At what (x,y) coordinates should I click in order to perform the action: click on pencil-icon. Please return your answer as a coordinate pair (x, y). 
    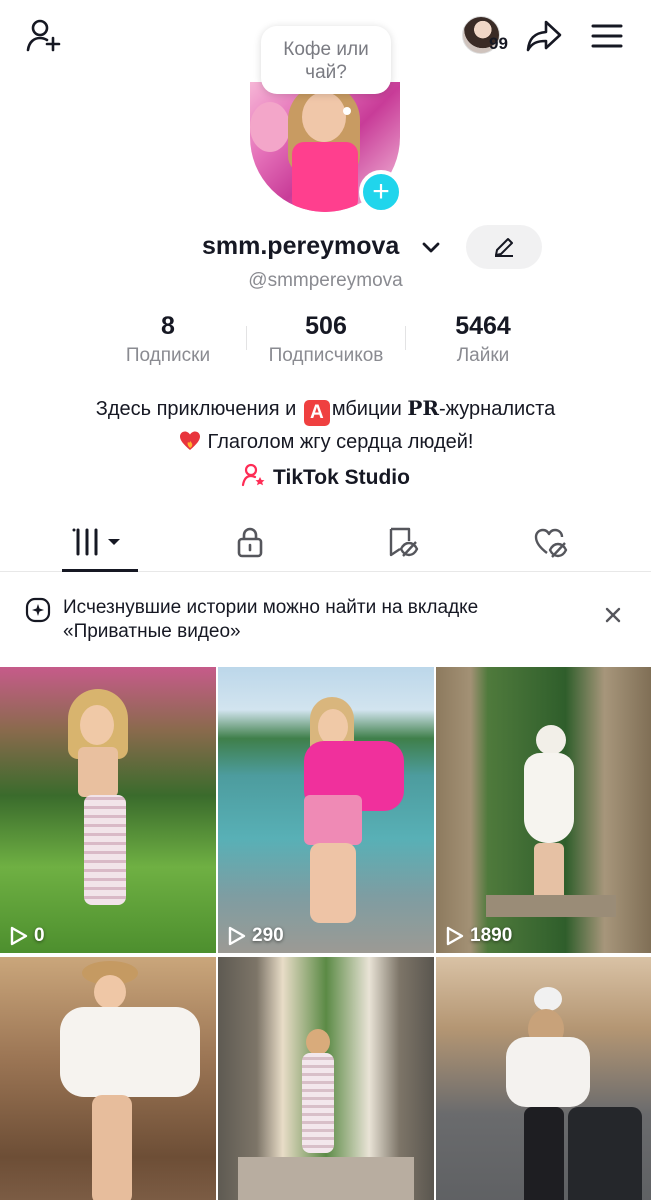
    Looking at the image, I should click on (504, 247).